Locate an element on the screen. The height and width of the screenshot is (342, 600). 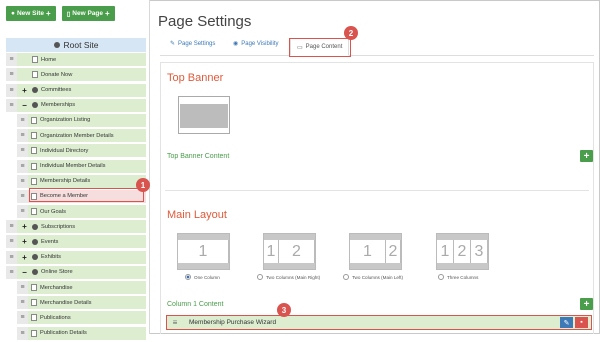
tree-item: ≡ − Memberships is located at coordinates (76, 105).